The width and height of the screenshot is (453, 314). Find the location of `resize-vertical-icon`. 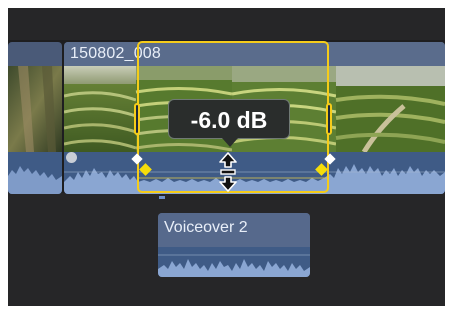

resize-vertical-icon is located at coordinates (228, 172).